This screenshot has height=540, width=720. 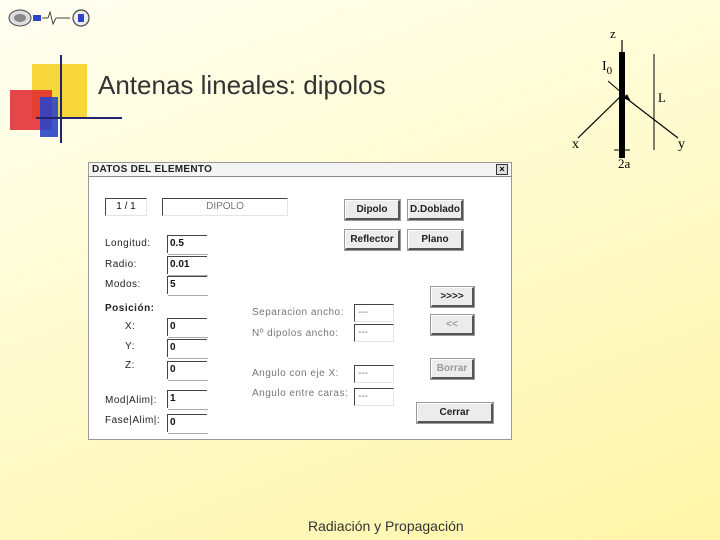 I want to click on radio-label: Radio:, so click(x=121, y=264).